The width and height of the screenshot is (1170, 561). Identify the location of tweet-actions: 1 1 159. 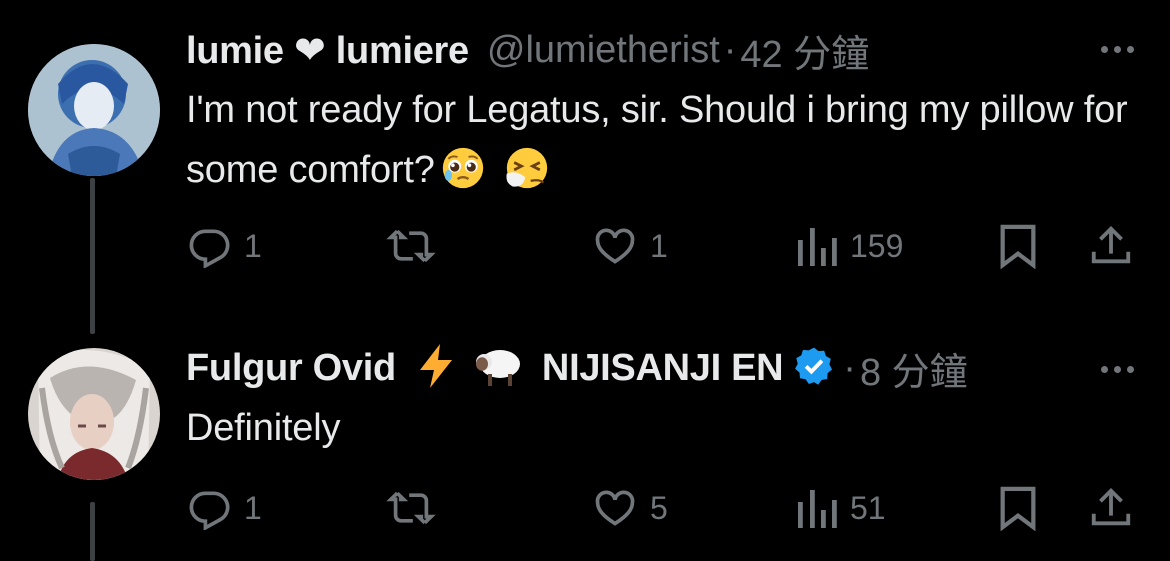
(585, 246).